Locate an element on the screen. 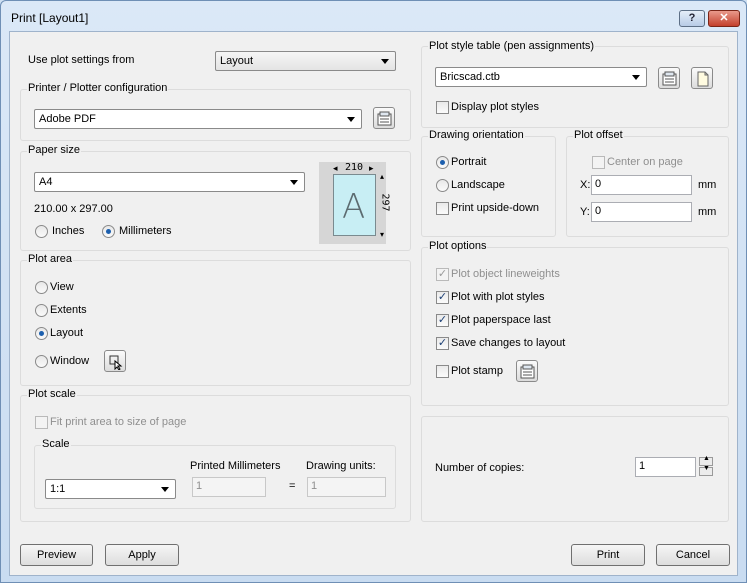 The image size is (747, 583). inches-radio is located at coordinates (41, 231).